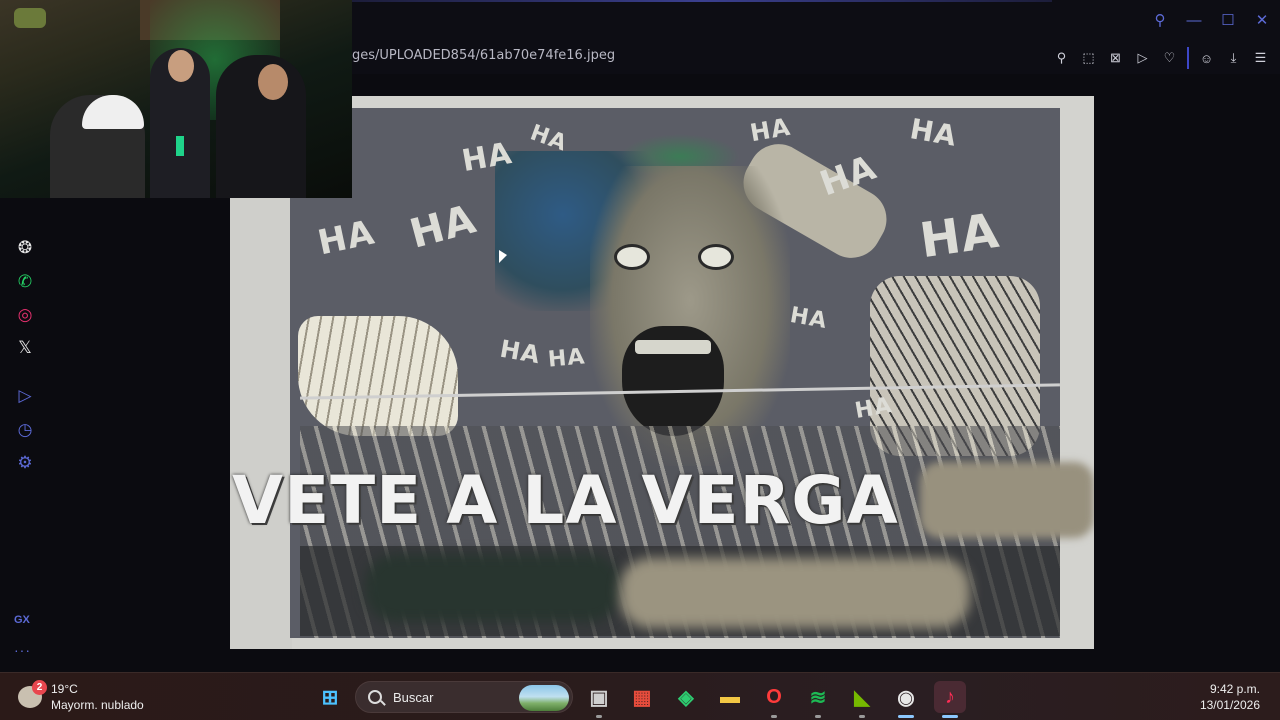 The width and height of the screenshot is (1280, 720). Describe the element at coordinates (25, 430) in the screenshot. I see `history-icon: ◷` at that location.